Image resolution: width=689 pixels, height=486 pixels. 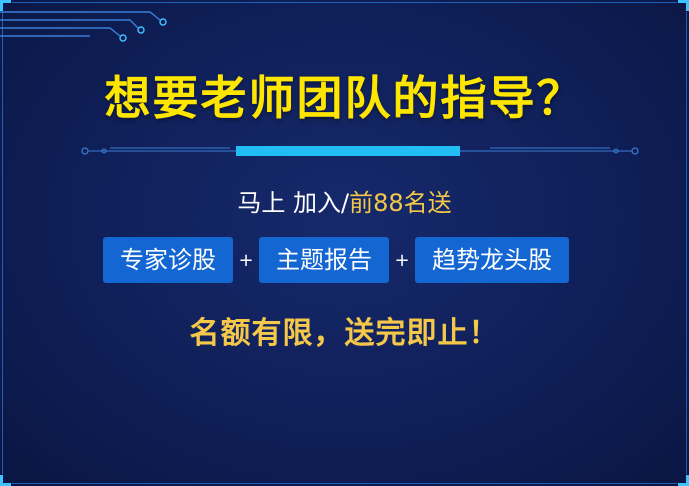 What do you see at coordinates (293, 203) in the screenshot?
I see `subtitle-prefix: 马上 加入/` at bounding box center [293, 203].